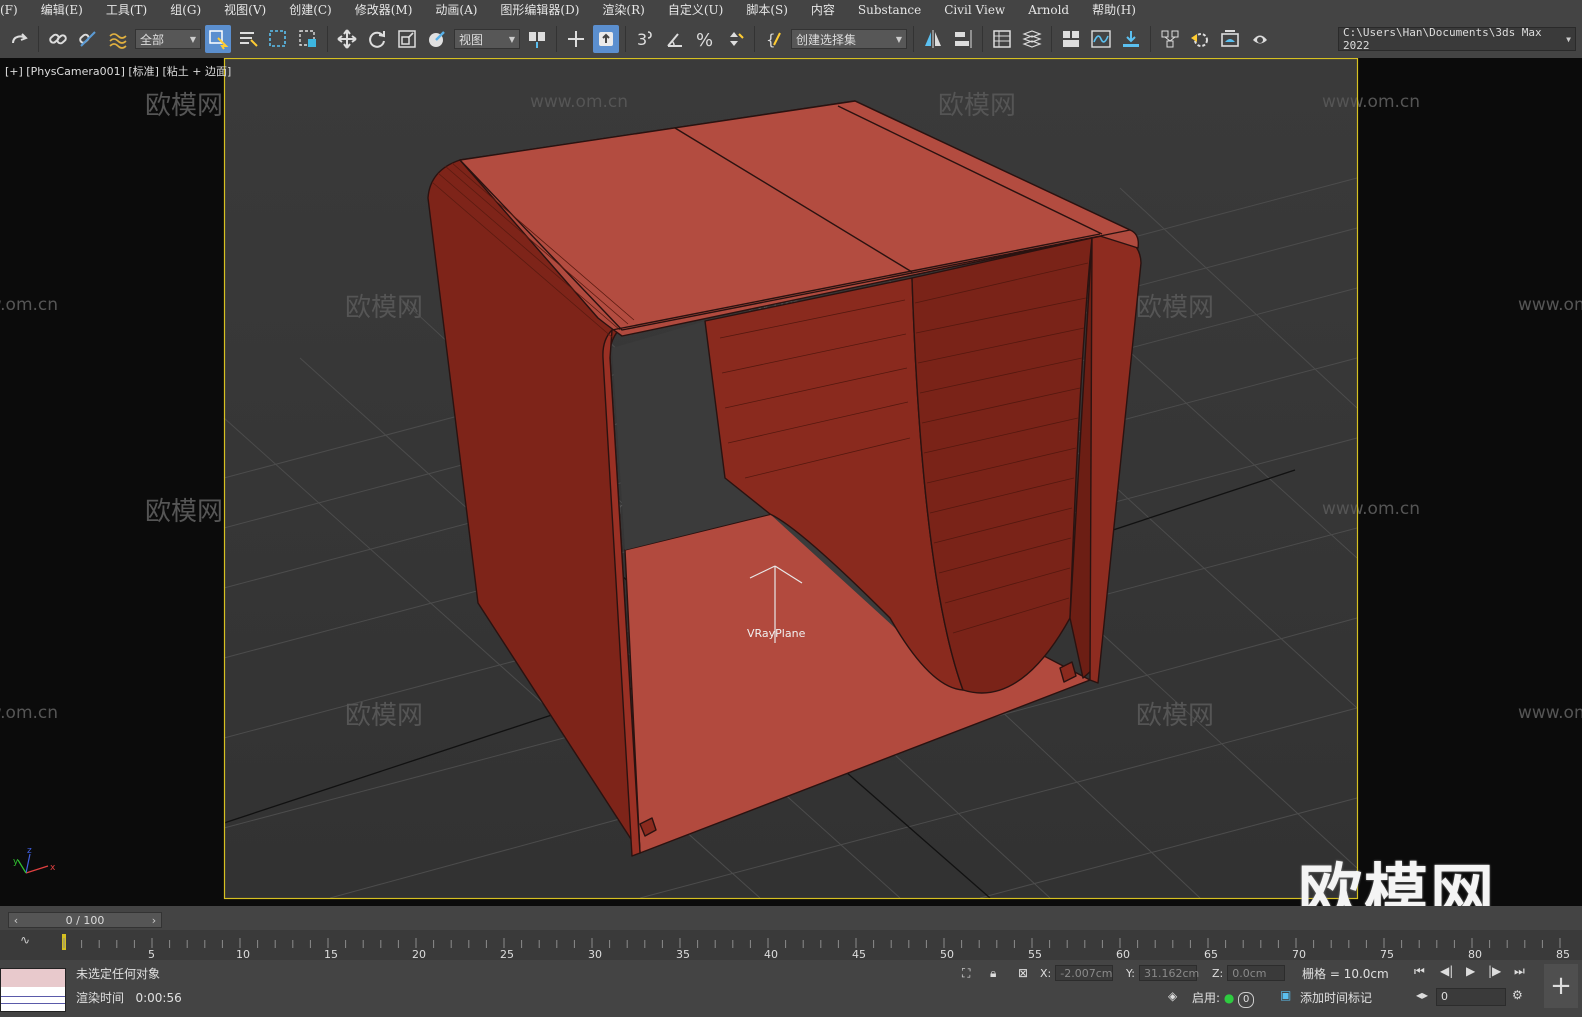 This screenshot has height=1017, width=1582. I want to click on material-editor-icon, so click(1170, 39).